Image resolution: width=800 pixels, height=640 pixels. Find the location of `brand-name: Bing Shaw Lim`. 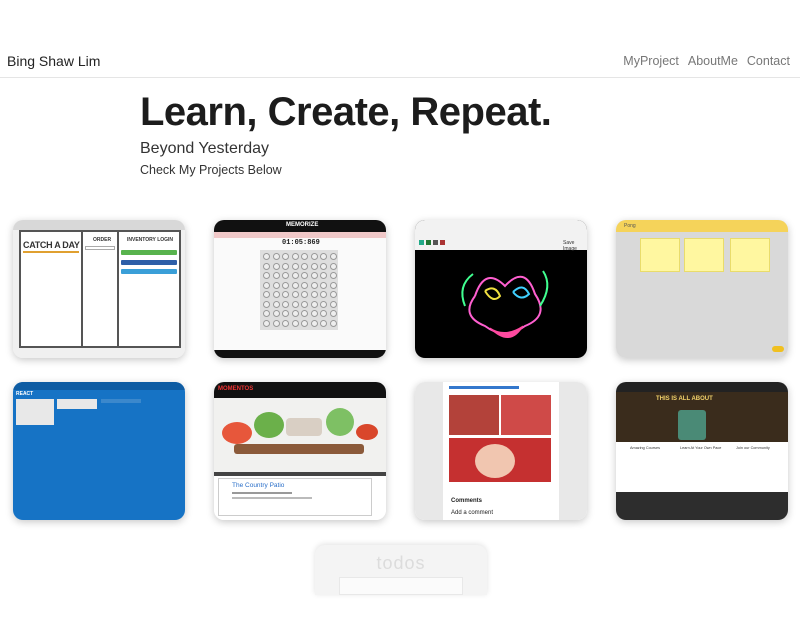

brand-name: Bing Shaw Lim is located at coordinates (53, 61).